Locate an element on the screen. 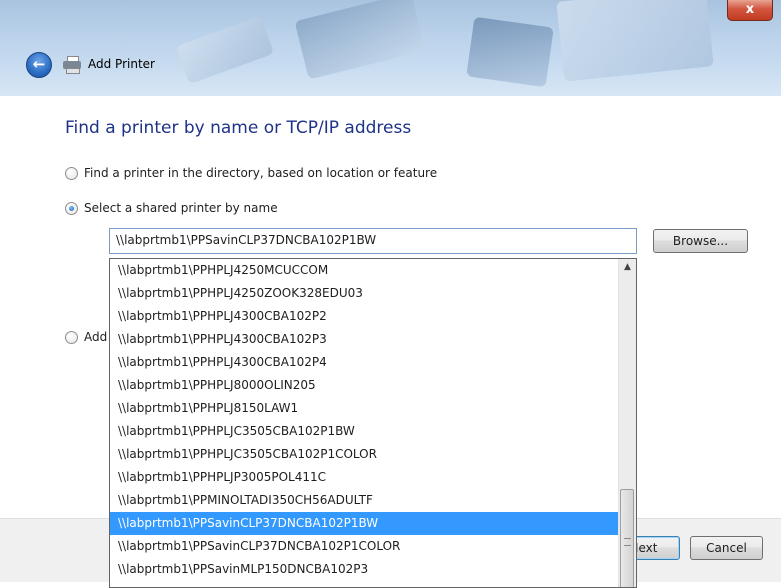  shared-radio is located at coordinates (71, 208).